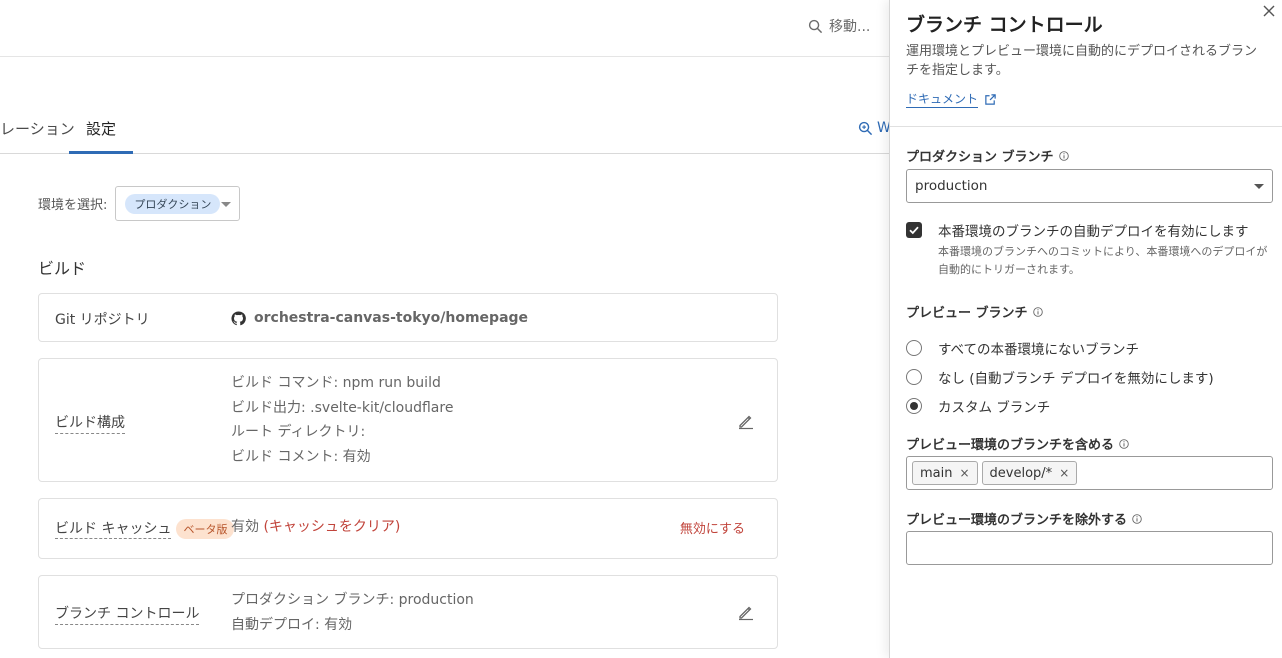  Describe the element at coordinates (1093, 232) in the screenshot. I see `auto-deploy-label: 本番環境のブランチの自動デプロイを有効にします` at that location.